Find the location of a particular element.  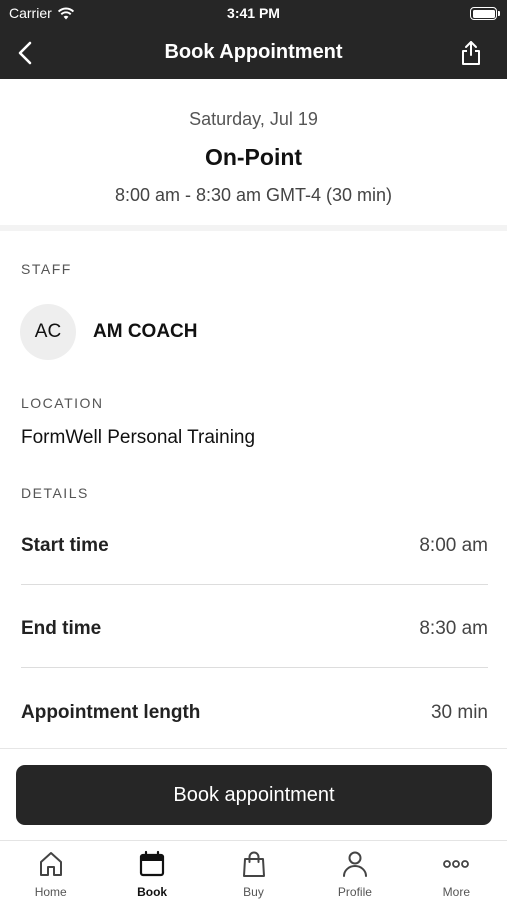

tab-buy: Buy is located at coordinates (253, 870).